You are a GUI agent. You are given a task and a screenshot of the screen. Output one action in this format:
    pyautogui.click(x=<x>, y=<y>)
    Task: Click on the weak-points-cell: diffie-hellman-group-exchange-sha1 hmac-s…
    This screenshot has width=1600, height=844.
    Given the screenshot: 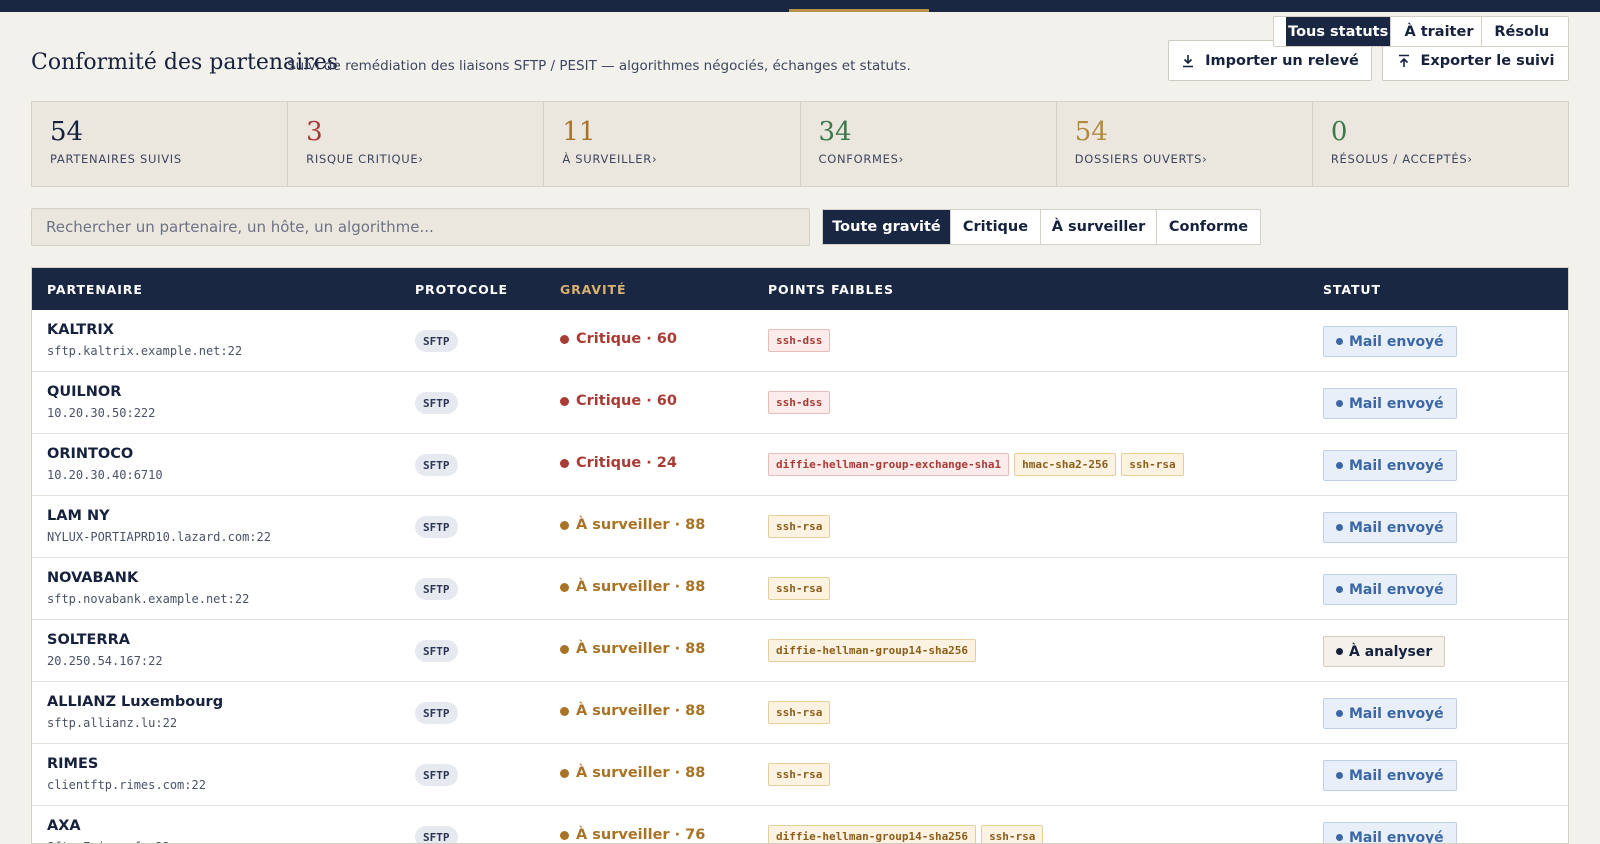 What is the action you would take?
    pyautogui.click(x=976, y=464)
    